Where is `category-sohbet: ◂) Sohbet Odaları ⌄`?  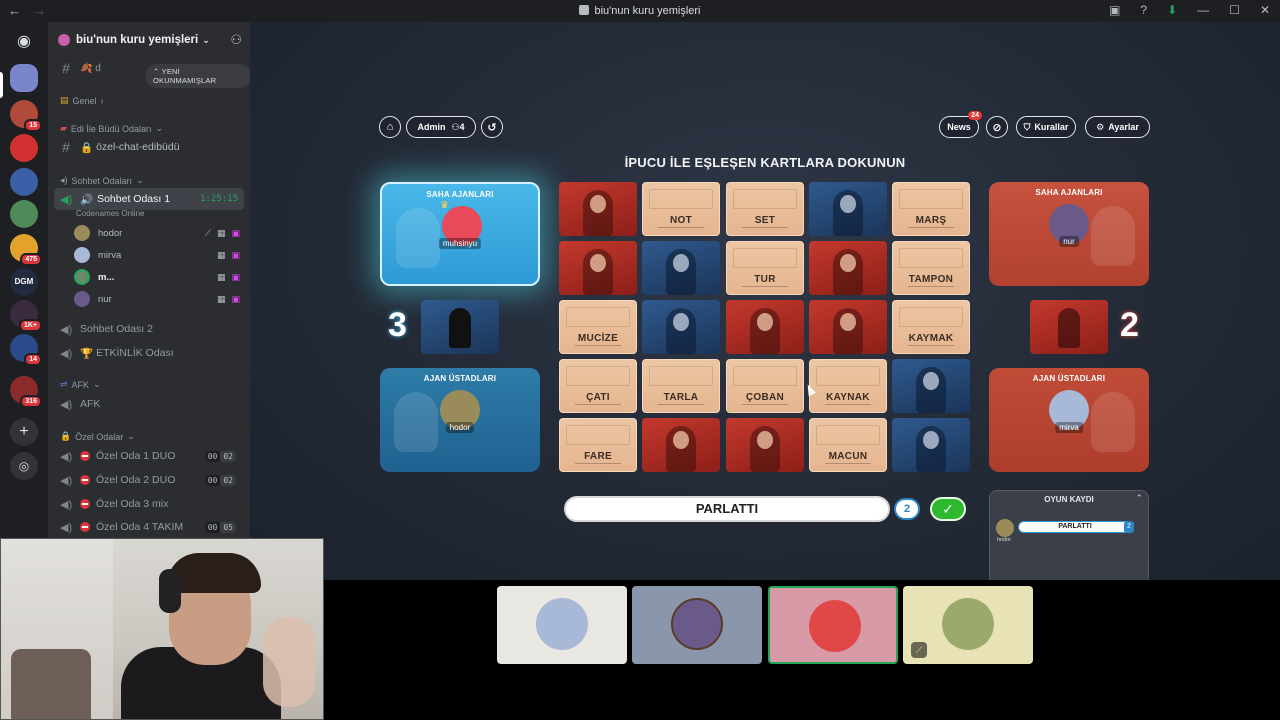
category-sohbet: ◂) Sohbet Odaları ⌄ is located at coordinates (102, 180).